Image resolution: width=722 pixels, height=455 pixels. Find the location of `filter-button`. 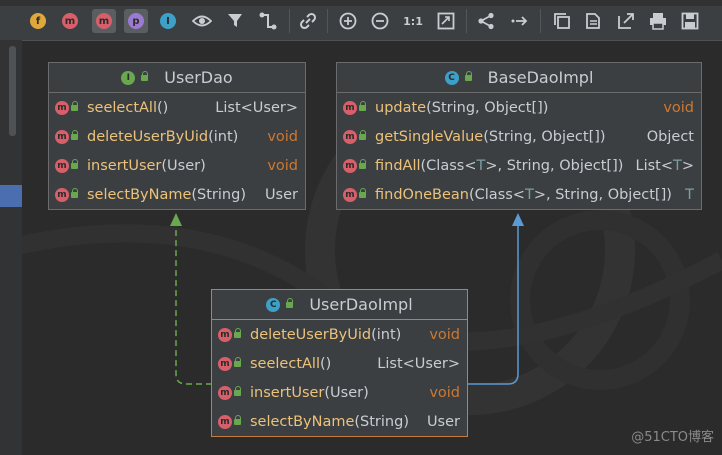

filter-button is located at coordinates (236, 21).